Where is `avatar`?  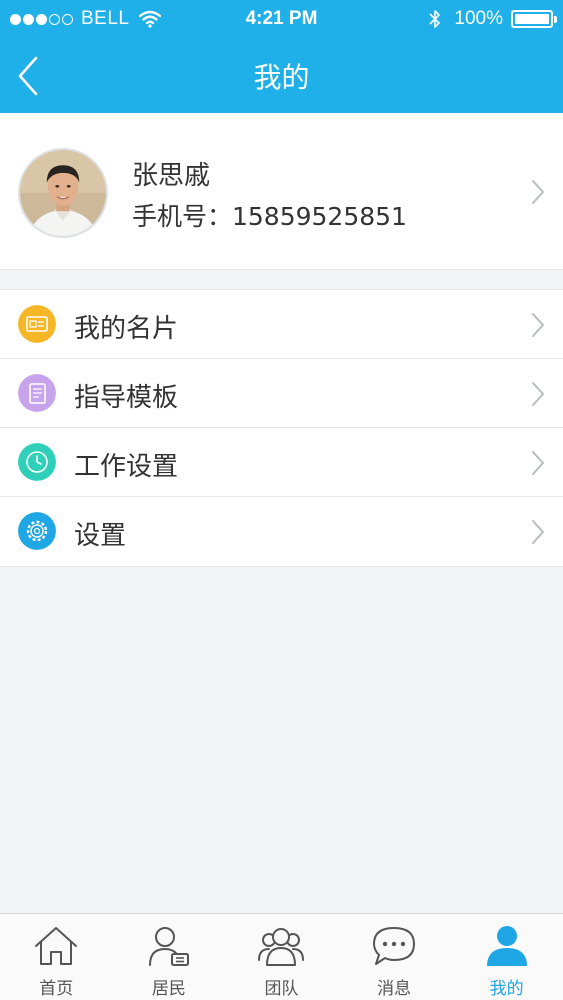 avatar is located at coordinates (63, 193).